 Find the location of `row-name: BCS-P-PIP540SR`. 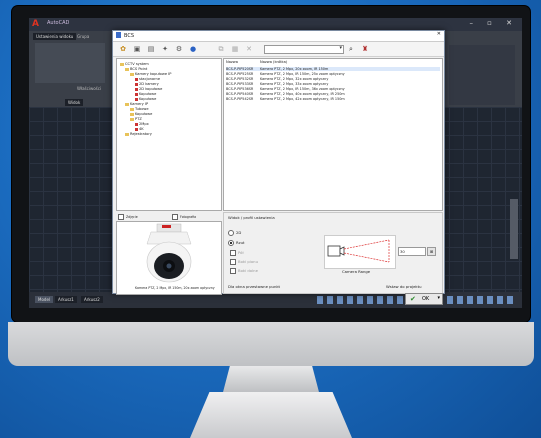

row-name: BCS-P-PIP540SR is located at coordinates (240, 94).